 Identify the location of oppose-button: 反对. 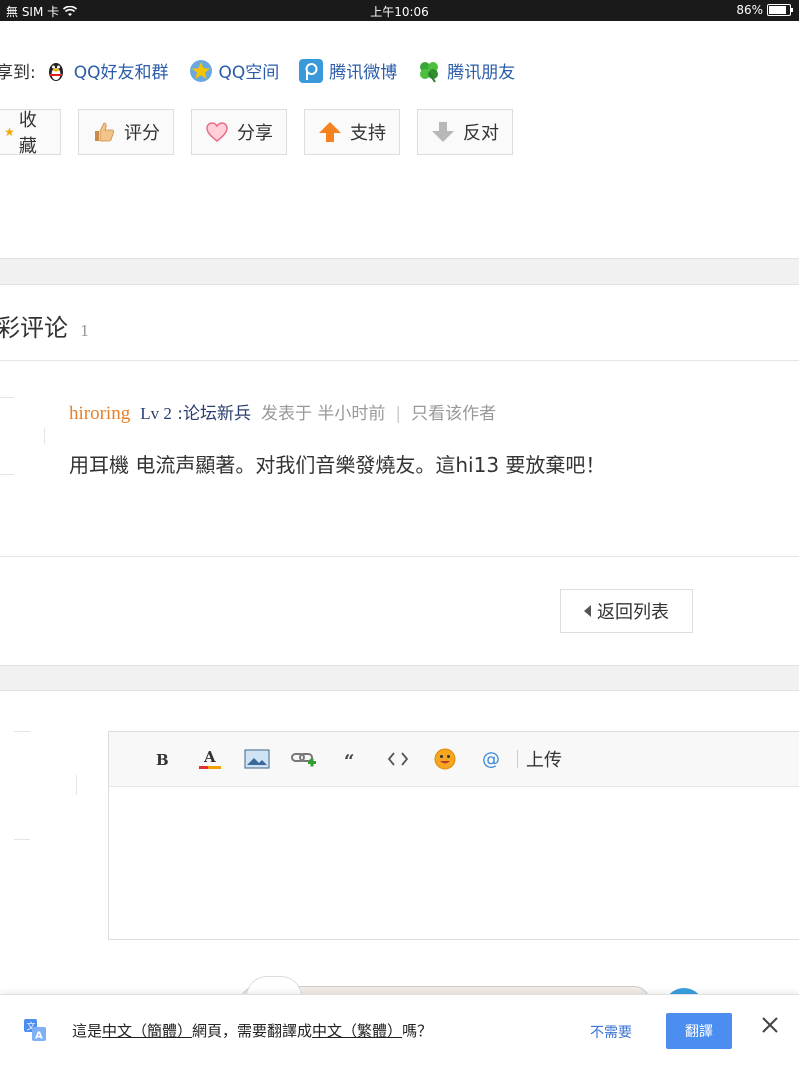
(465, 132).